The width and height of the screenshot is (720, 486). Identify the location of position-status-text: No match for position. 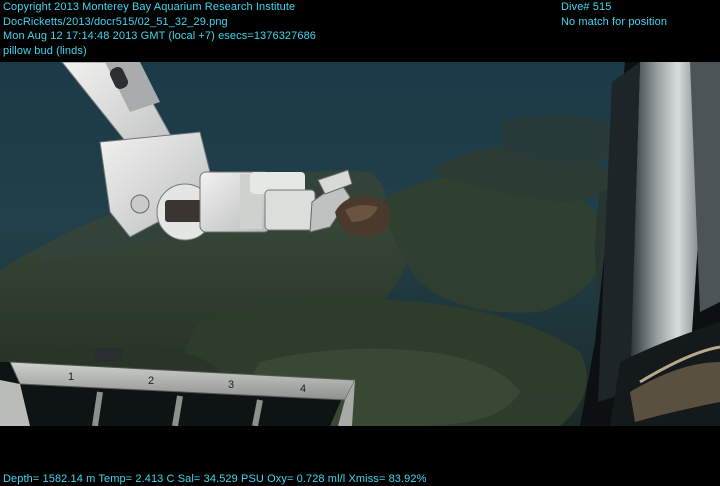
(614, 21).